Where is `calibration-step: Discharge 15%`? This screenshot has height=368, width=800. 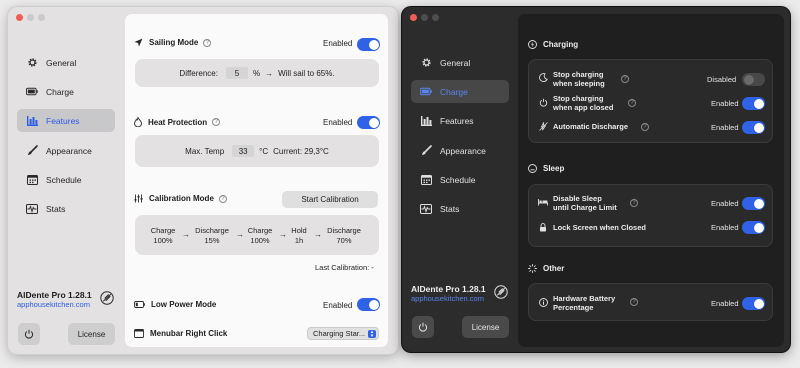 calibration-step: Discharge 15% is located at coordinates (212, 235).